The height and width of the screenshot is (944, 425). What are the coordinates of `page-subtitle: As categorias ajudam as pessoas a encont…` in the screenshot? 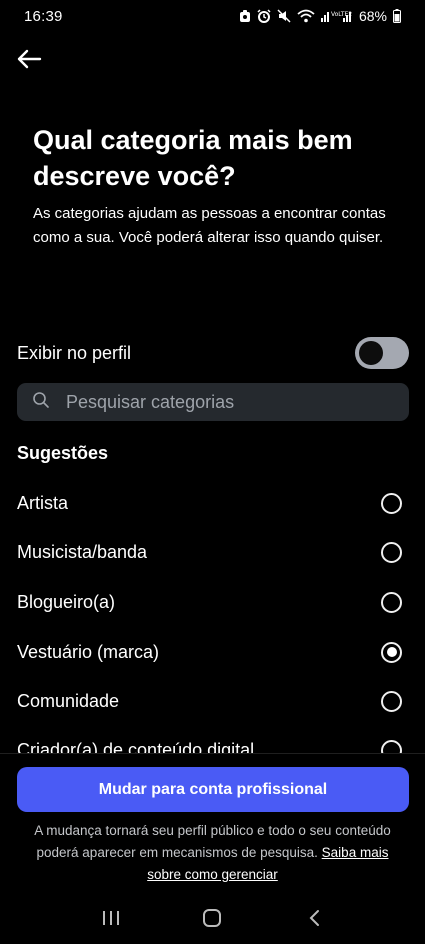 It's located at (209, 225).